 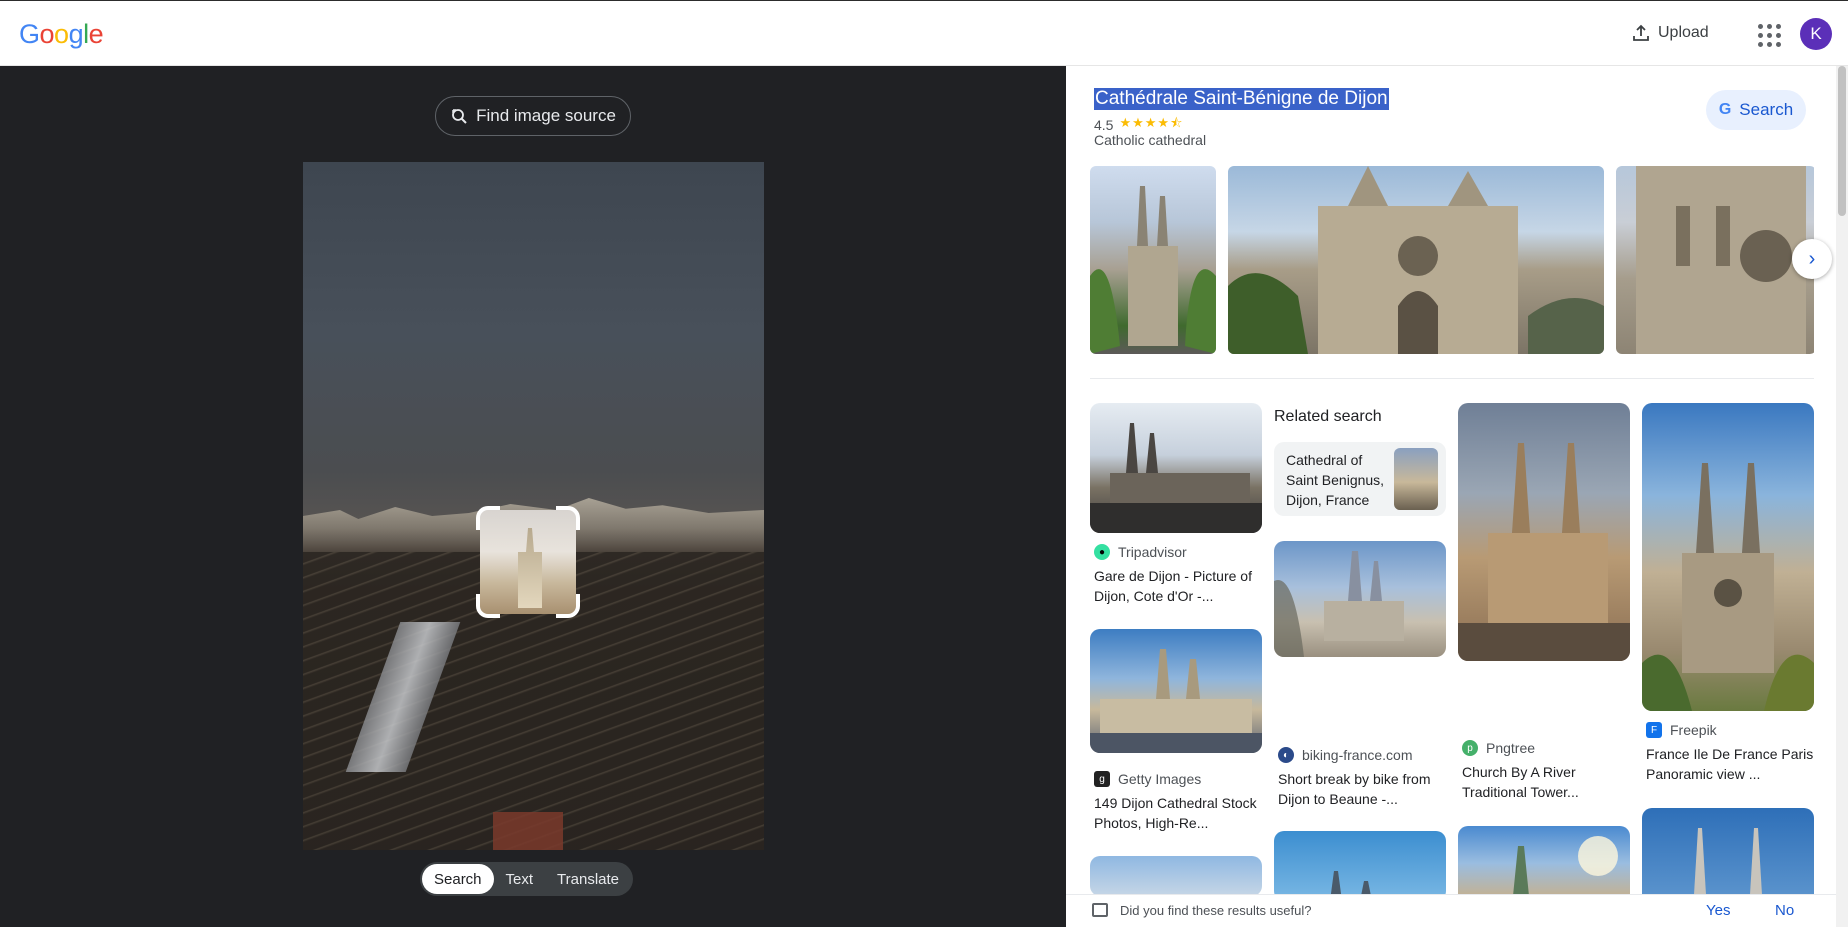 I want to click on section-divider, so click(x=1452, y=378).